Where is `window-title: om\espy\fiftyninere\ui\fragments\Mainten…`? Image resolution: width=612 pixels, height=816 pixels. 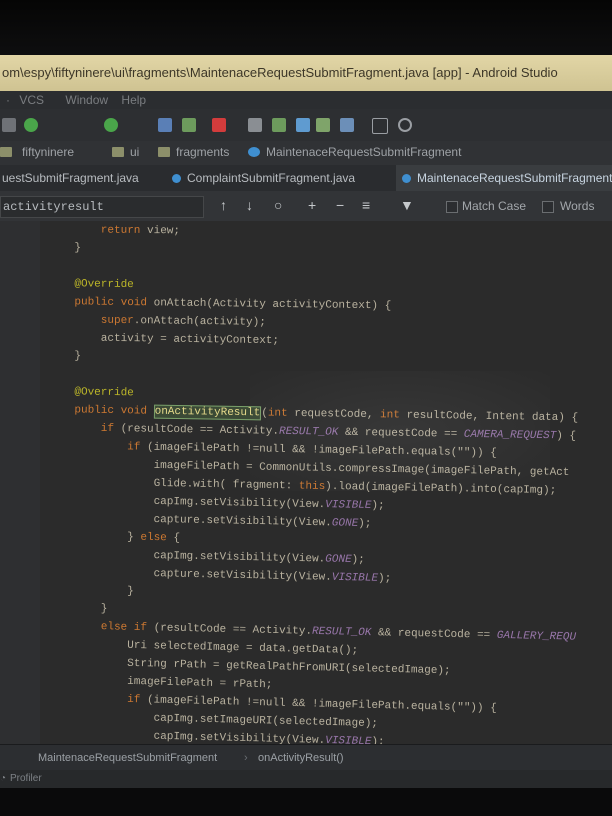
window-title: om\espy\fiftyninere\ui\fragments\Mainten… is located at coordinates (280, 72).